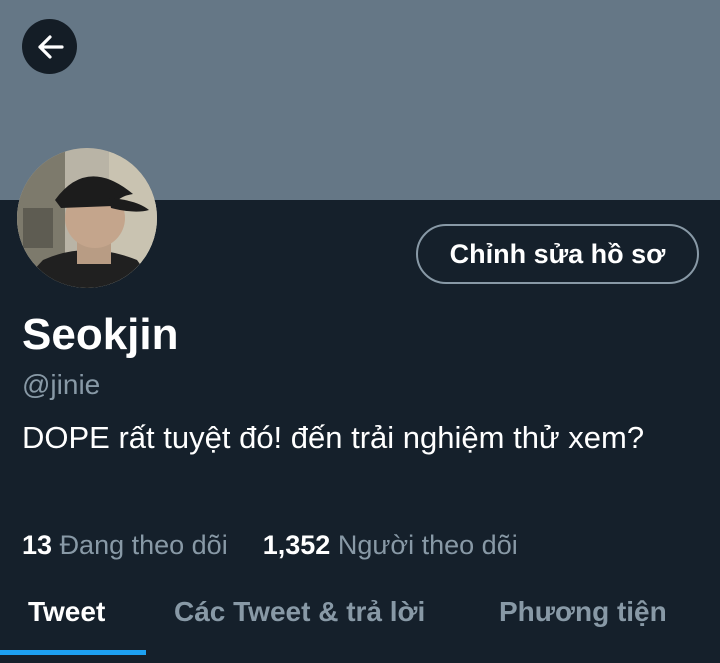  Describe the element at coordinates (100, 334) in the screenshot. I see `display-name: Seokjin` at that location.